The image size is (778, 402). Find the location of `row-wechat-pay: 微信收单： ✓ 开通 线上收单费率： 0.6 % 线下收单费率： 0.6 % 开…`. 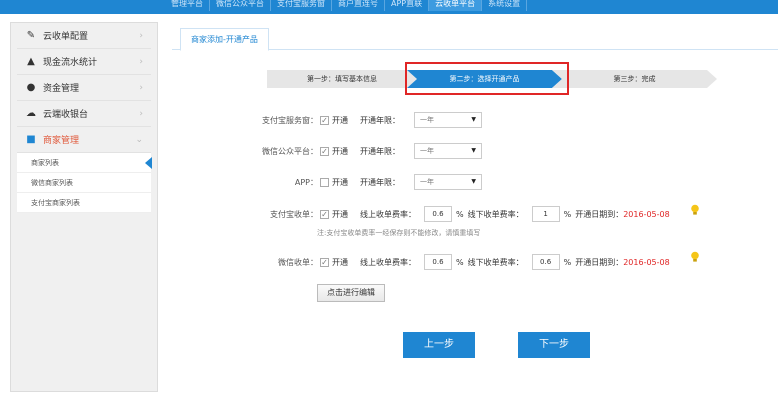

row-wechat-pay: 微信收单： ✓ 开通 线上收单费率： 0.6 % 线下收单费率： 0.6 % 开… is located at coordinates (421, 262).